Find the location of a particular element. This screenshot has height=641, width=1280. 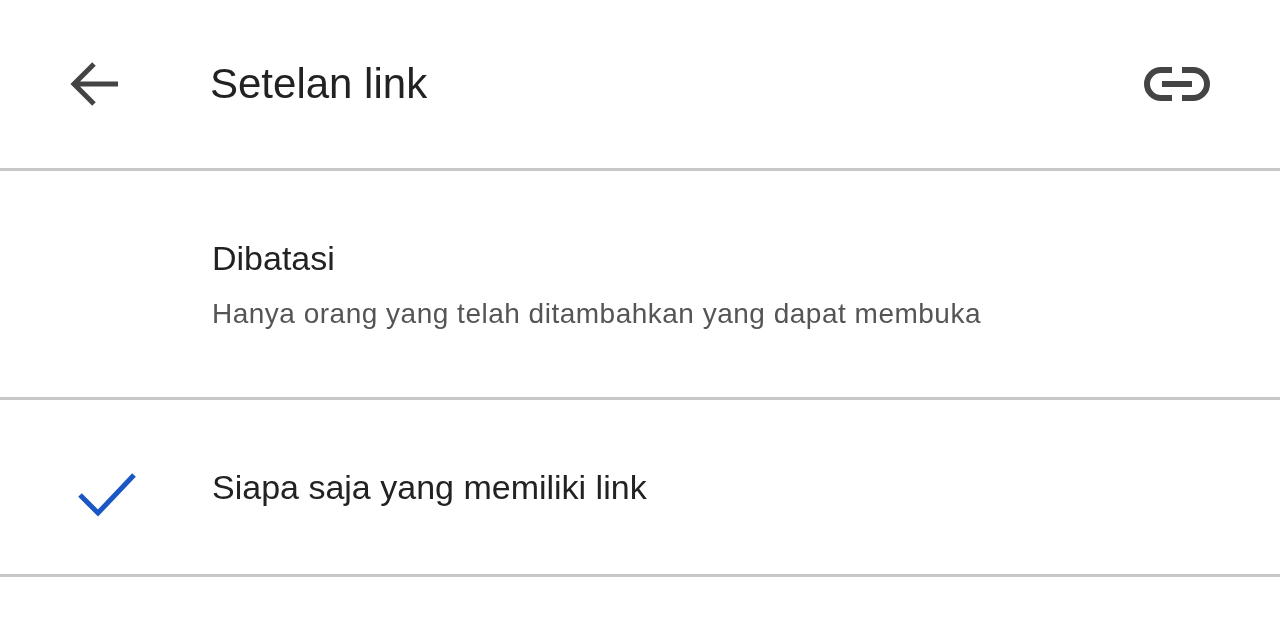

option-description: Hanya orang yang telah ditambahkan yang dapat membuka is located at coordinates (596, 313).